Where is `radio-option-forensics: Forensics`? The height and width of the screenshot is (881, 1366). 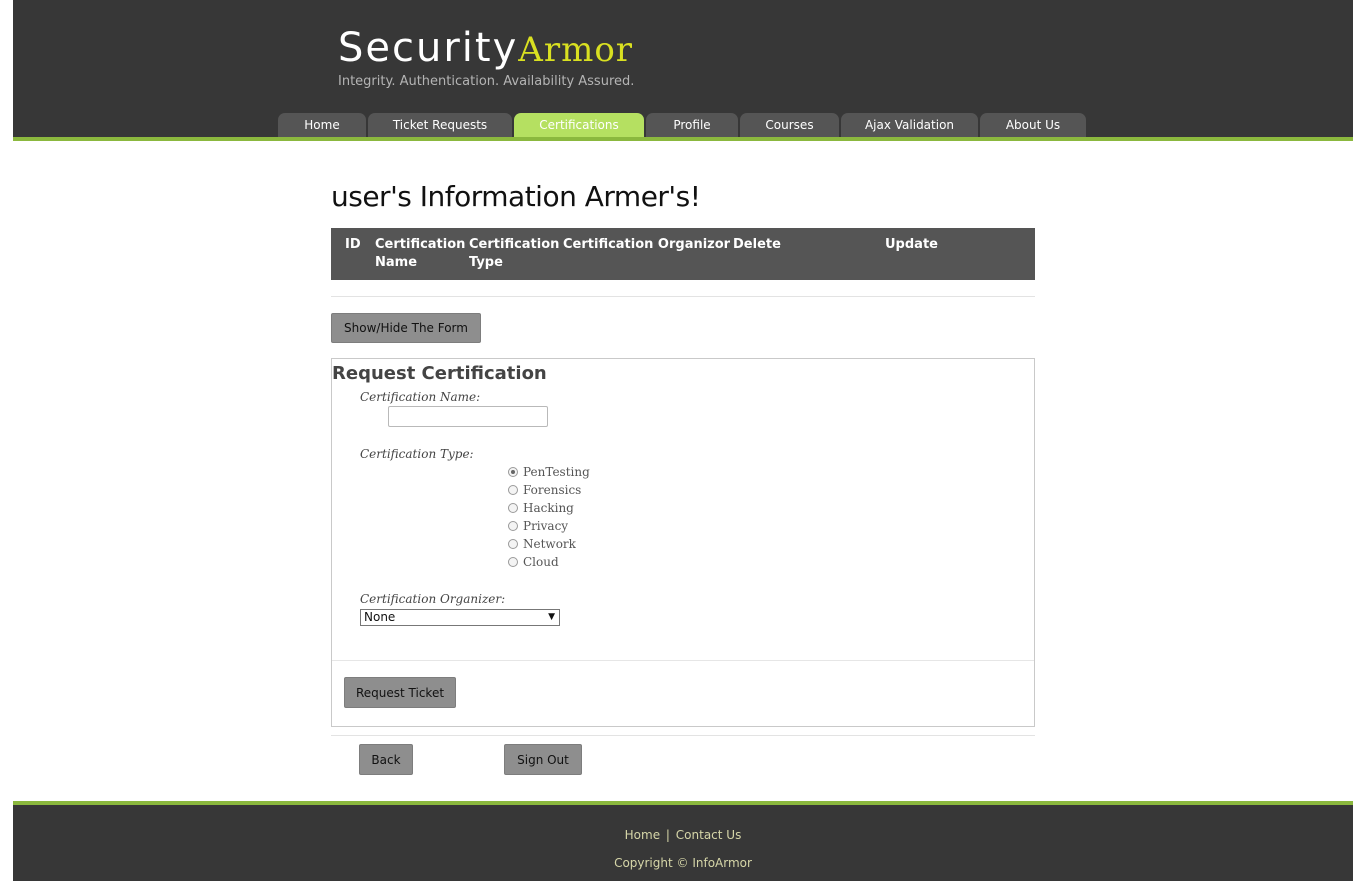 radio-option-forensics: Forensics is located at coordinates (544, 490).